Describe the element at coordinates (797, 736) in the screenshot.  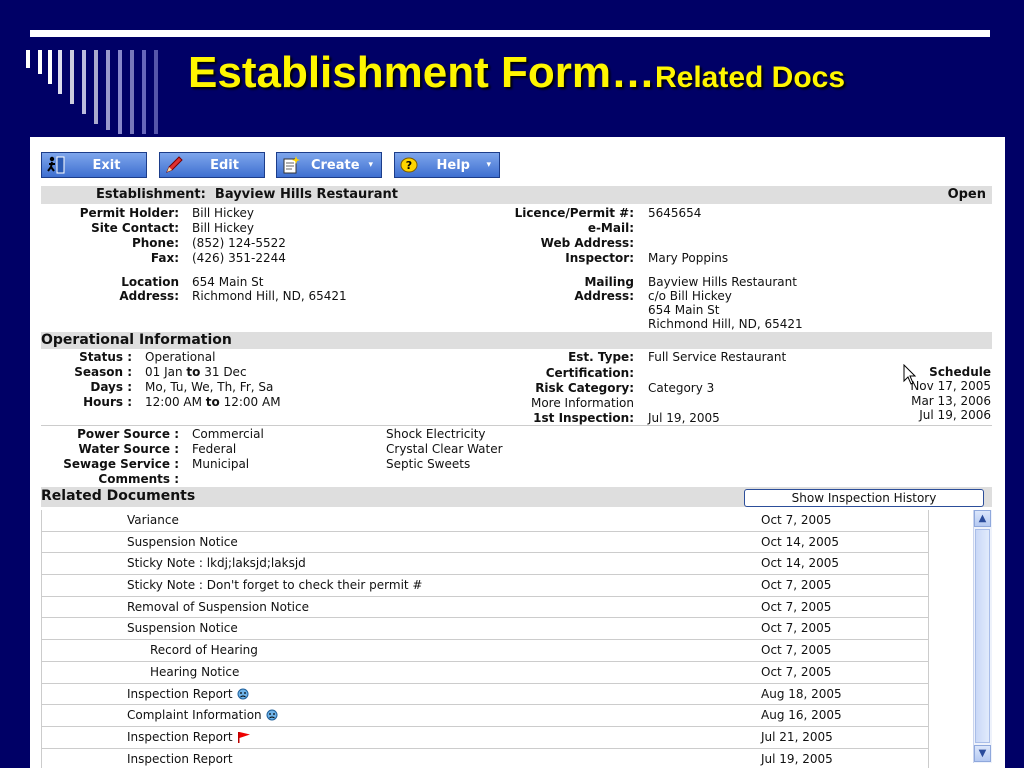
I see `related-document-date: Jul 21, 2005` at that location.